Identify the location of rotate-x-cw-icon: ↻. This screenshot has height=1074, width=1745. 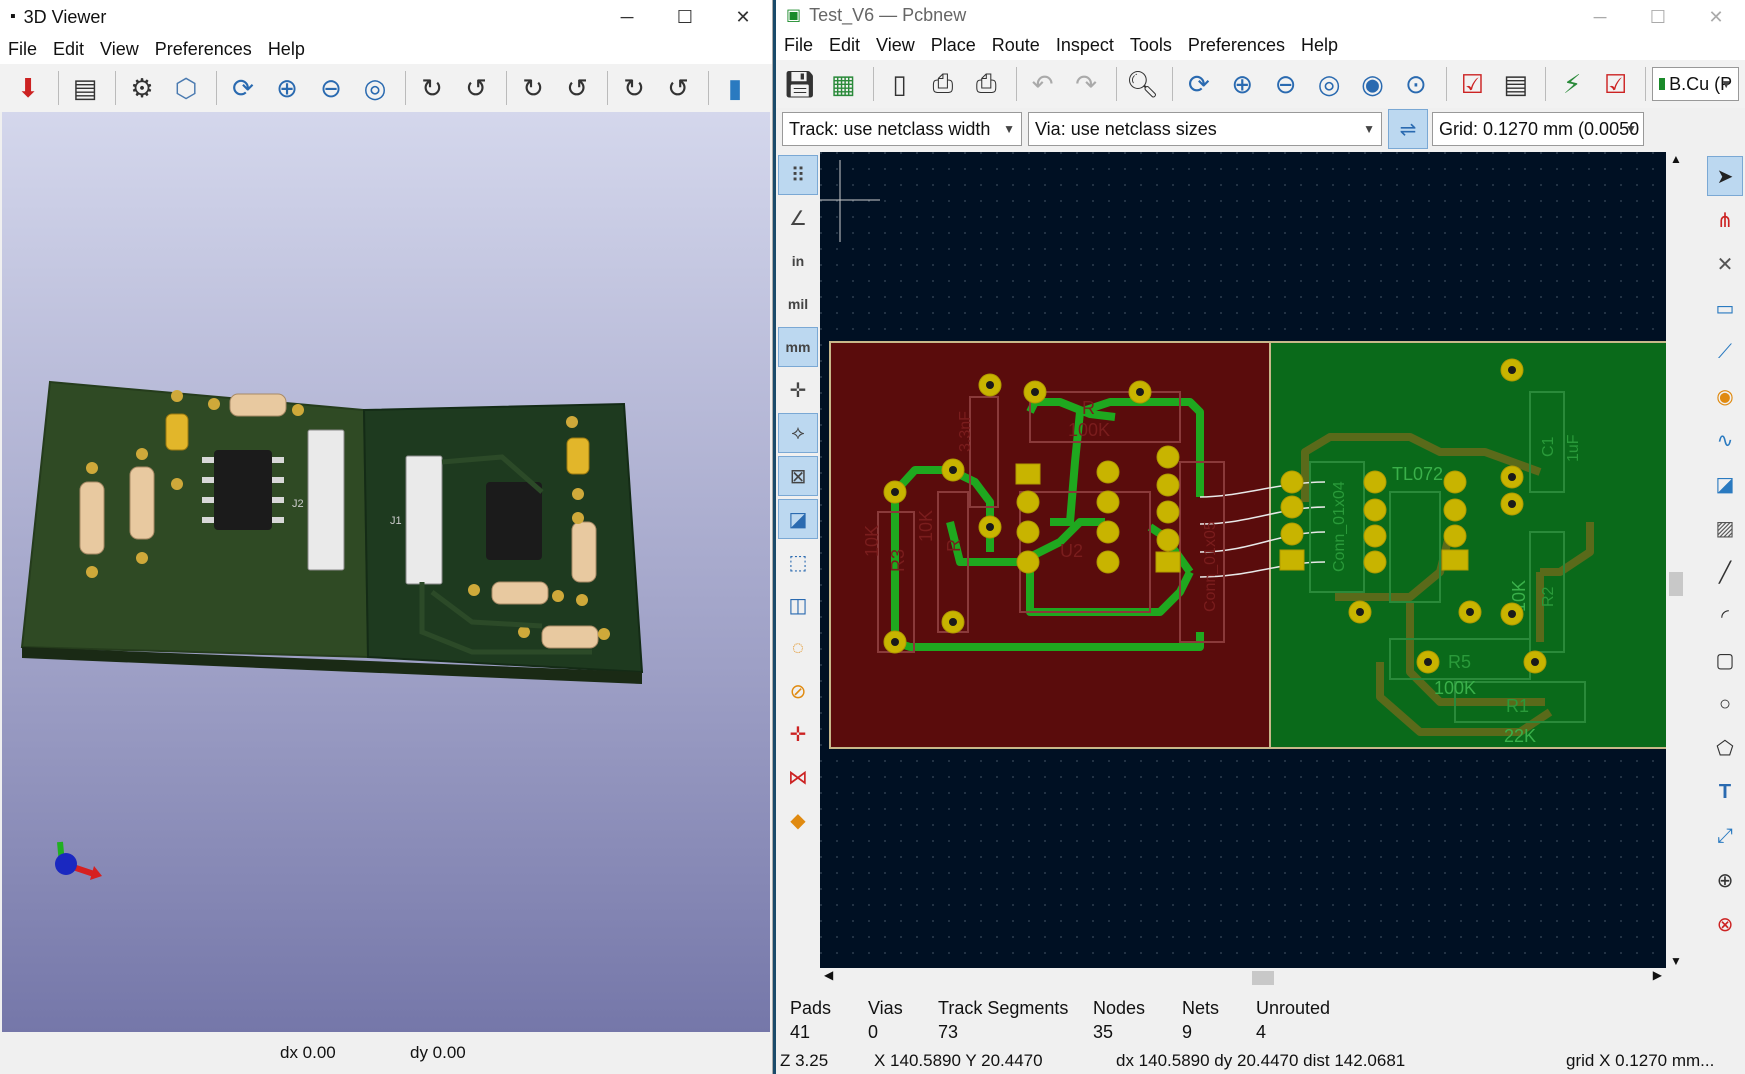
(432, 88).